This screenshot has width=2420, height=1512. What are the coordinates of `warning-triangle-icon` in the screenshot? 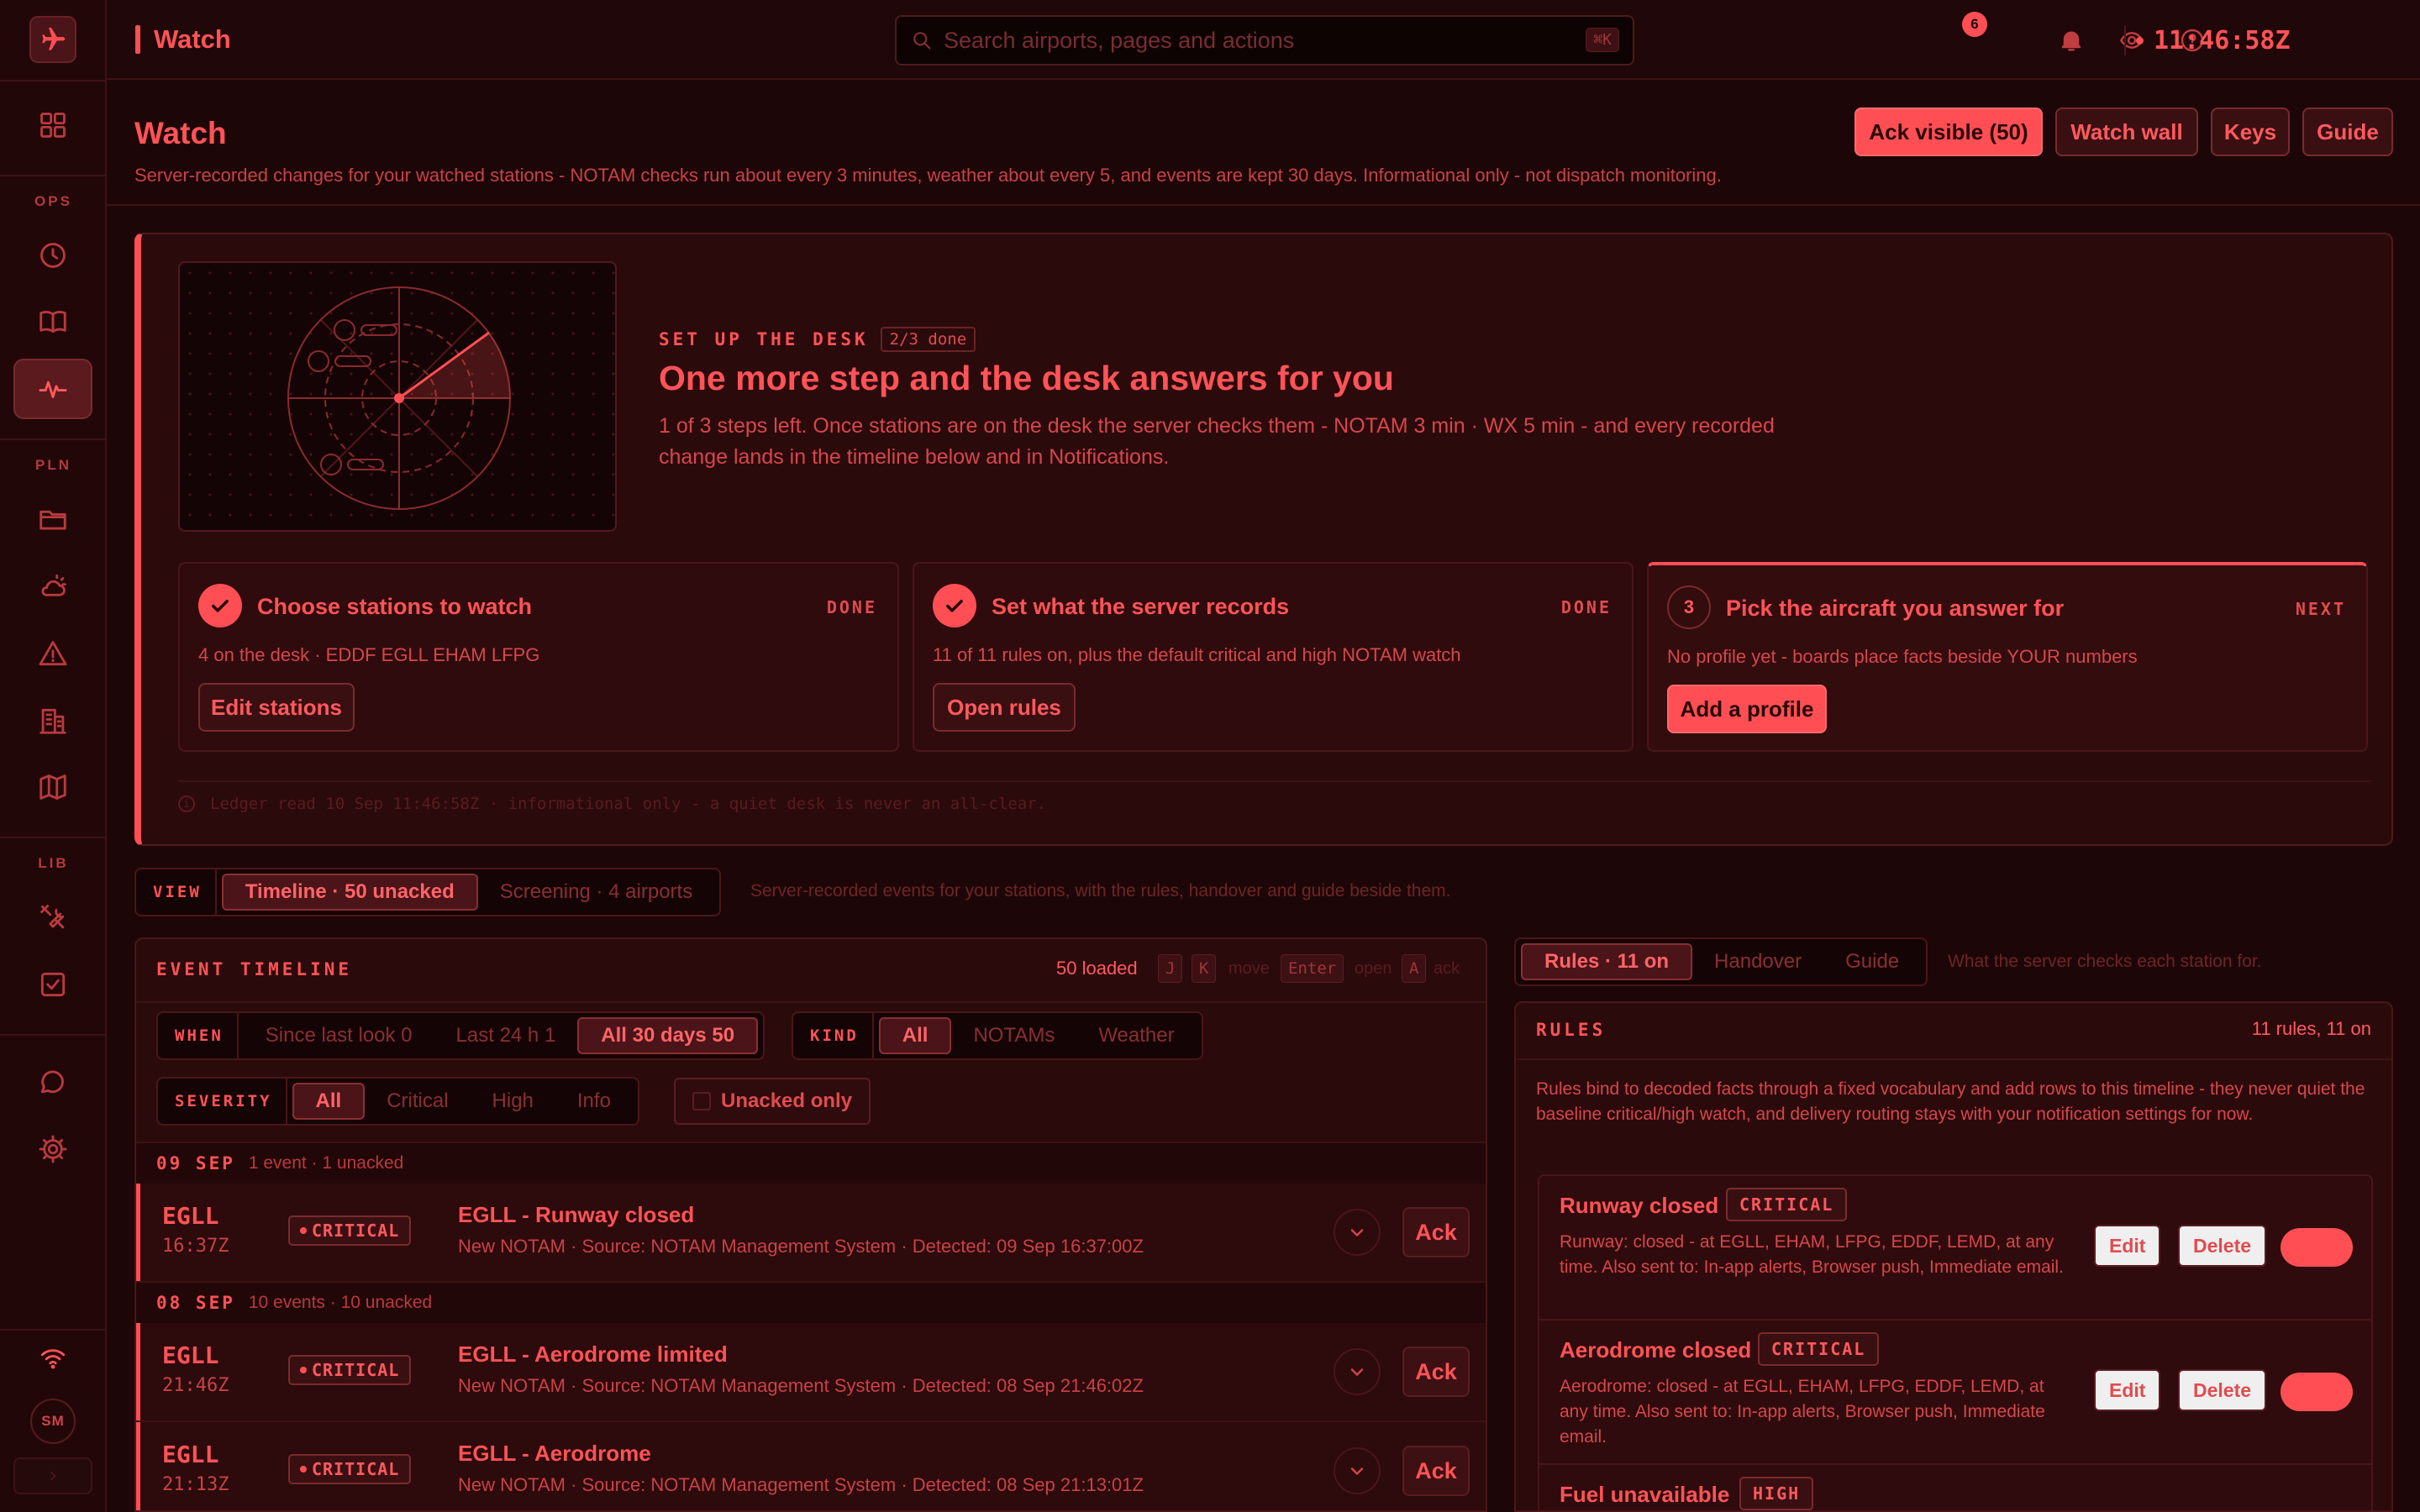 It's located at (52, 653).